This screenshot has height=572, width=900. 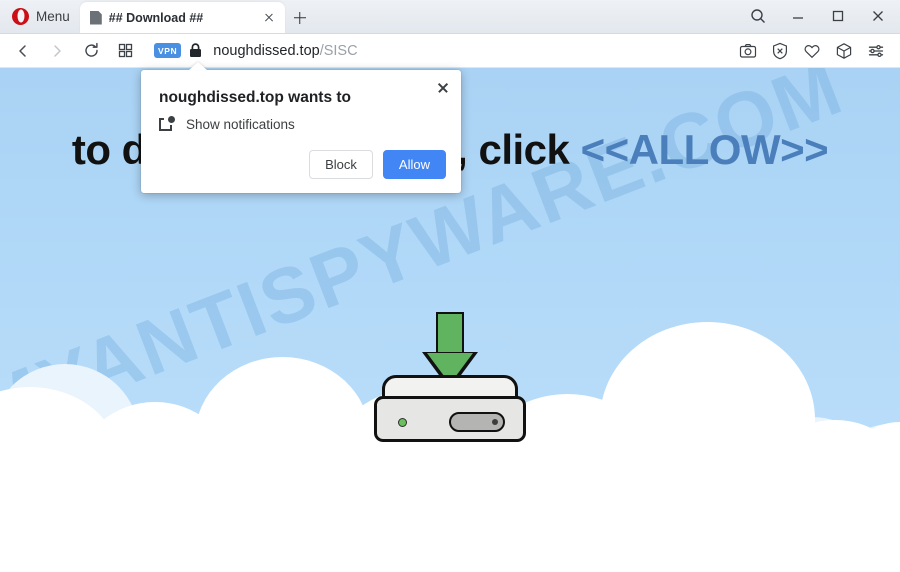 I want to click on window-controls, so click(x=819, y=16).